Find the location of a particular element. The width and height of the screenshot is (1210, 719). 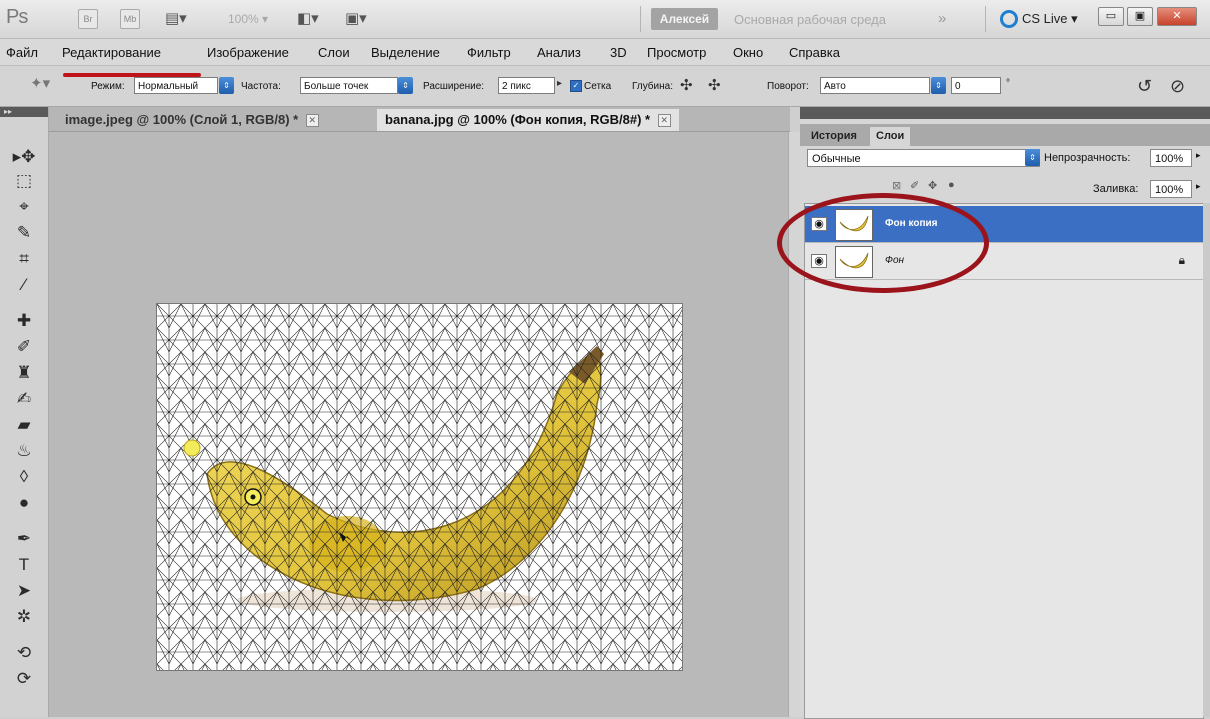

marquee-tool-icon: ⬚ is located at coordinates (24, 181).